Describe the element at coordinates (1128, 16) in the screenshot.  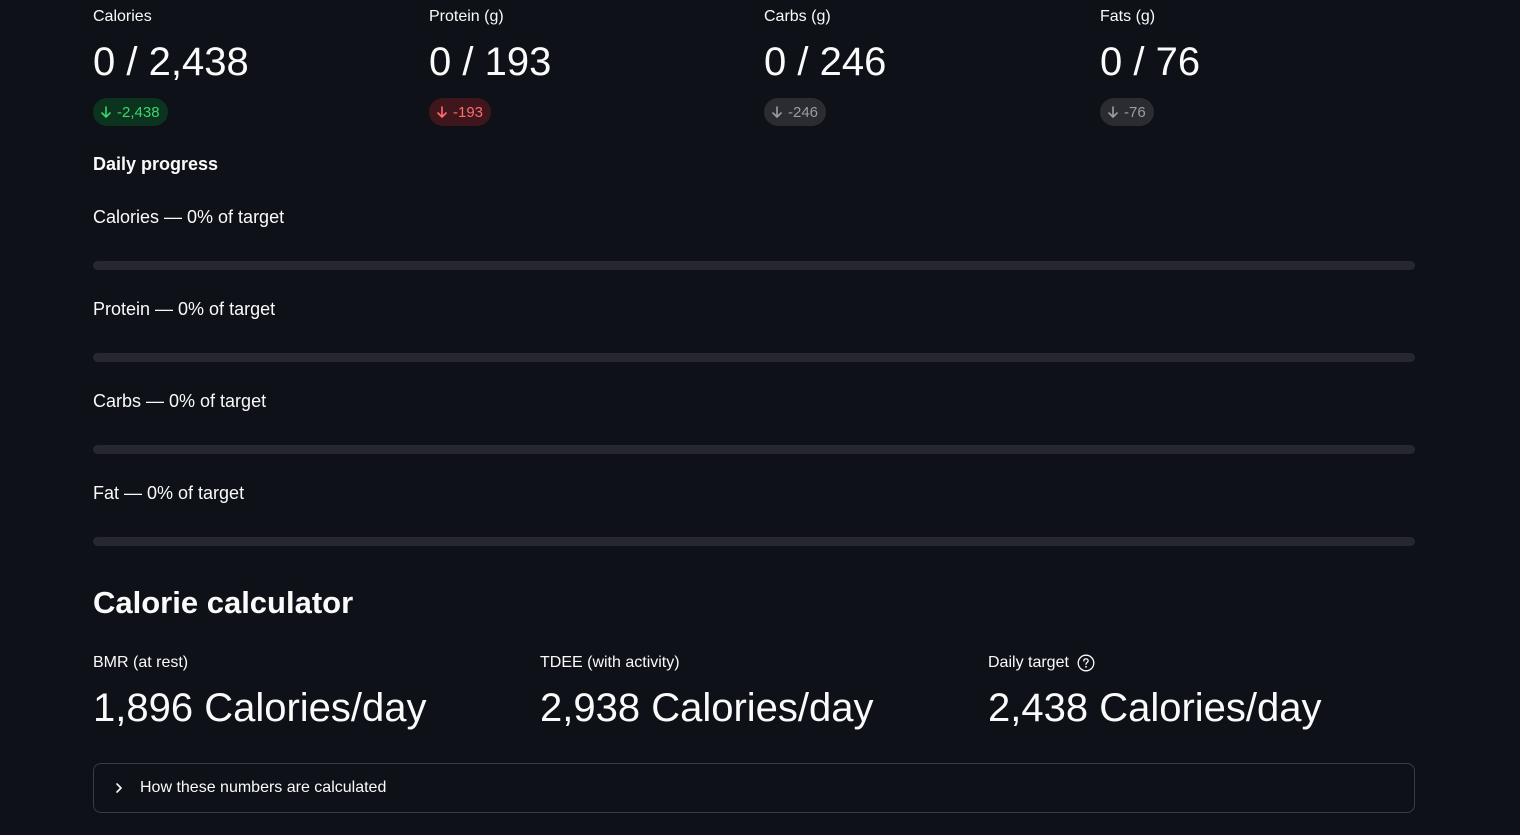
I see `metric-label: Fats (g)` at that location.